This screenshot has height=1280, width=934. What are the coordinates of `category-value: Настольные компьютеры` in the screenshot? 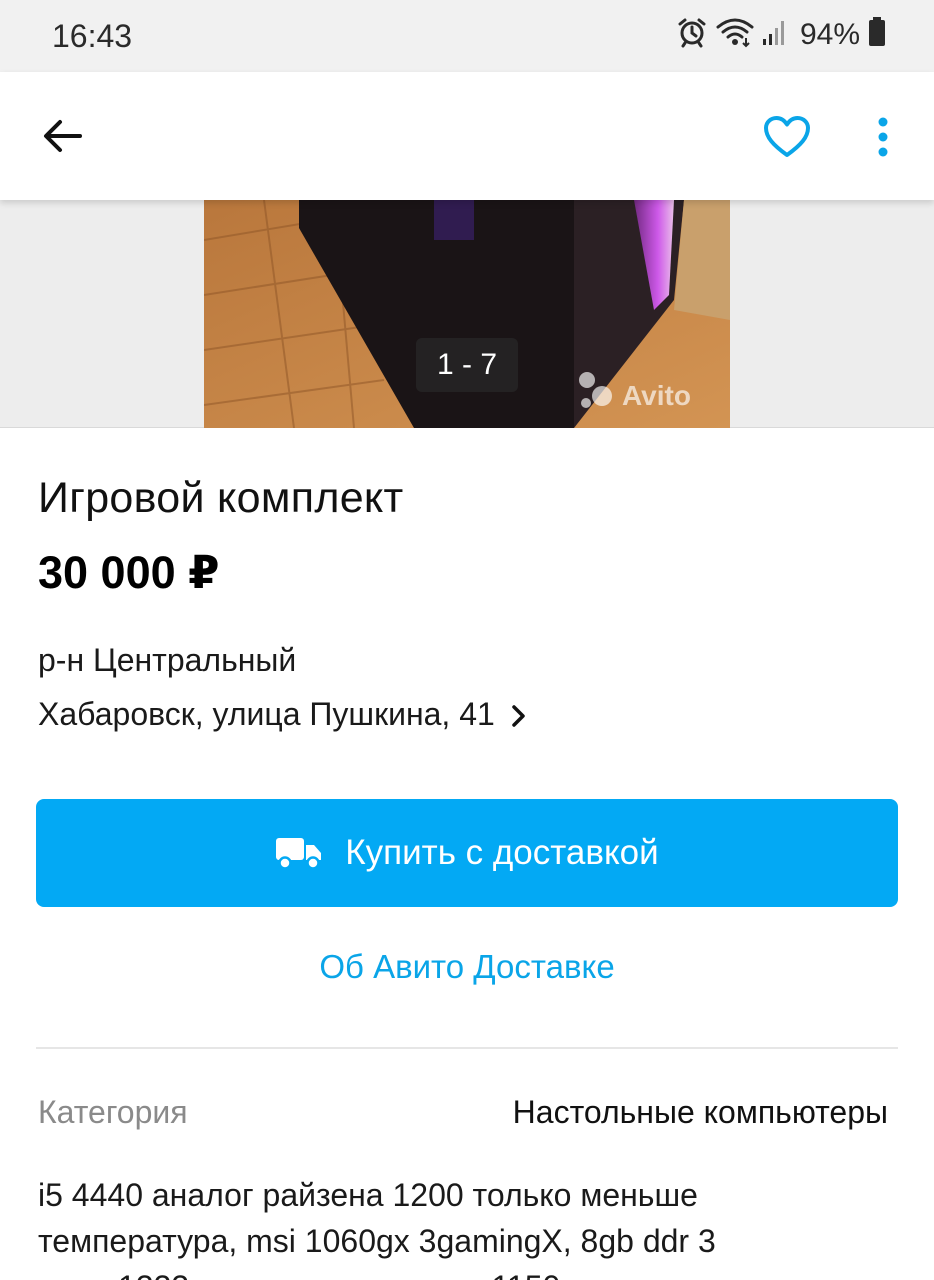 It's located at (700, 1112).